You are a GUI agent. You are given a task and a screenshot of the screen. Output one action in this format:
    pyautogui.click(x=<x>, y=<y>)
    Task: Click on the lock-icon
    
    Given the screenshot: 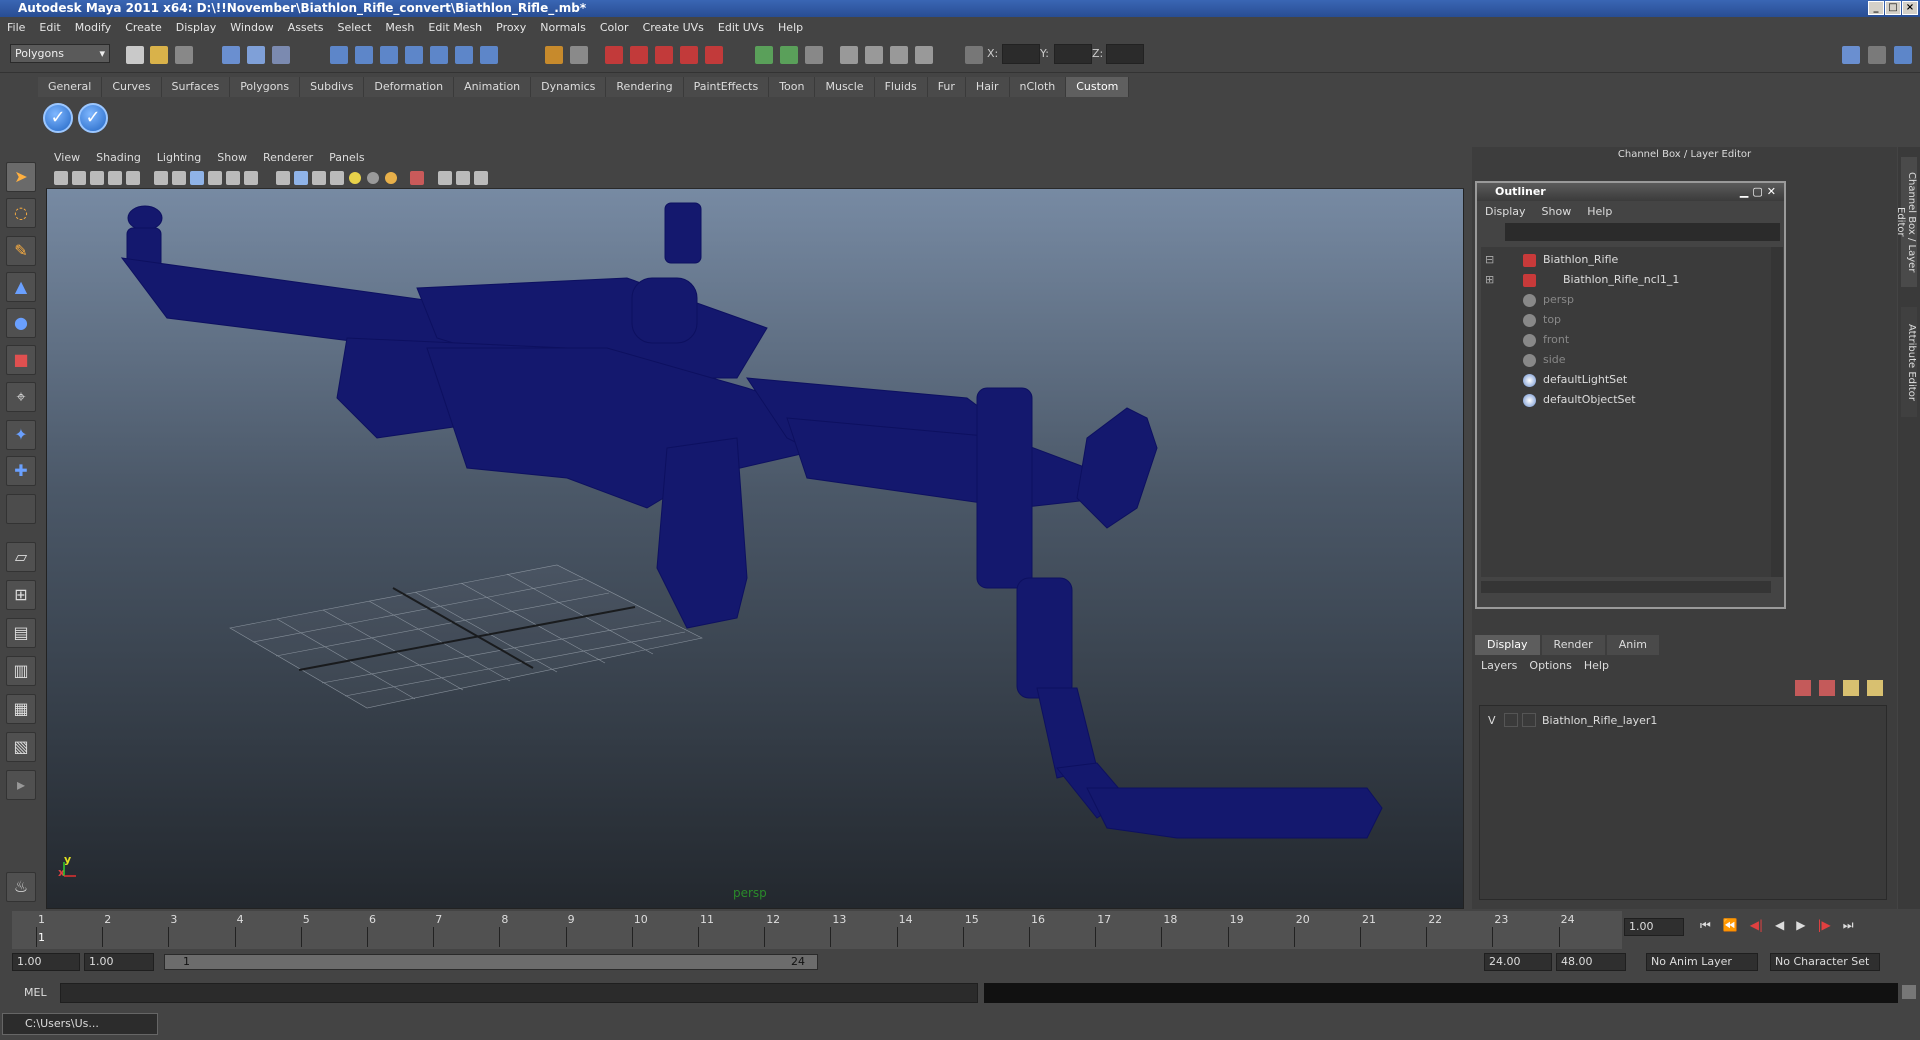 What is the action you would take?
    pyautogui.click(x=554, y=55)
    